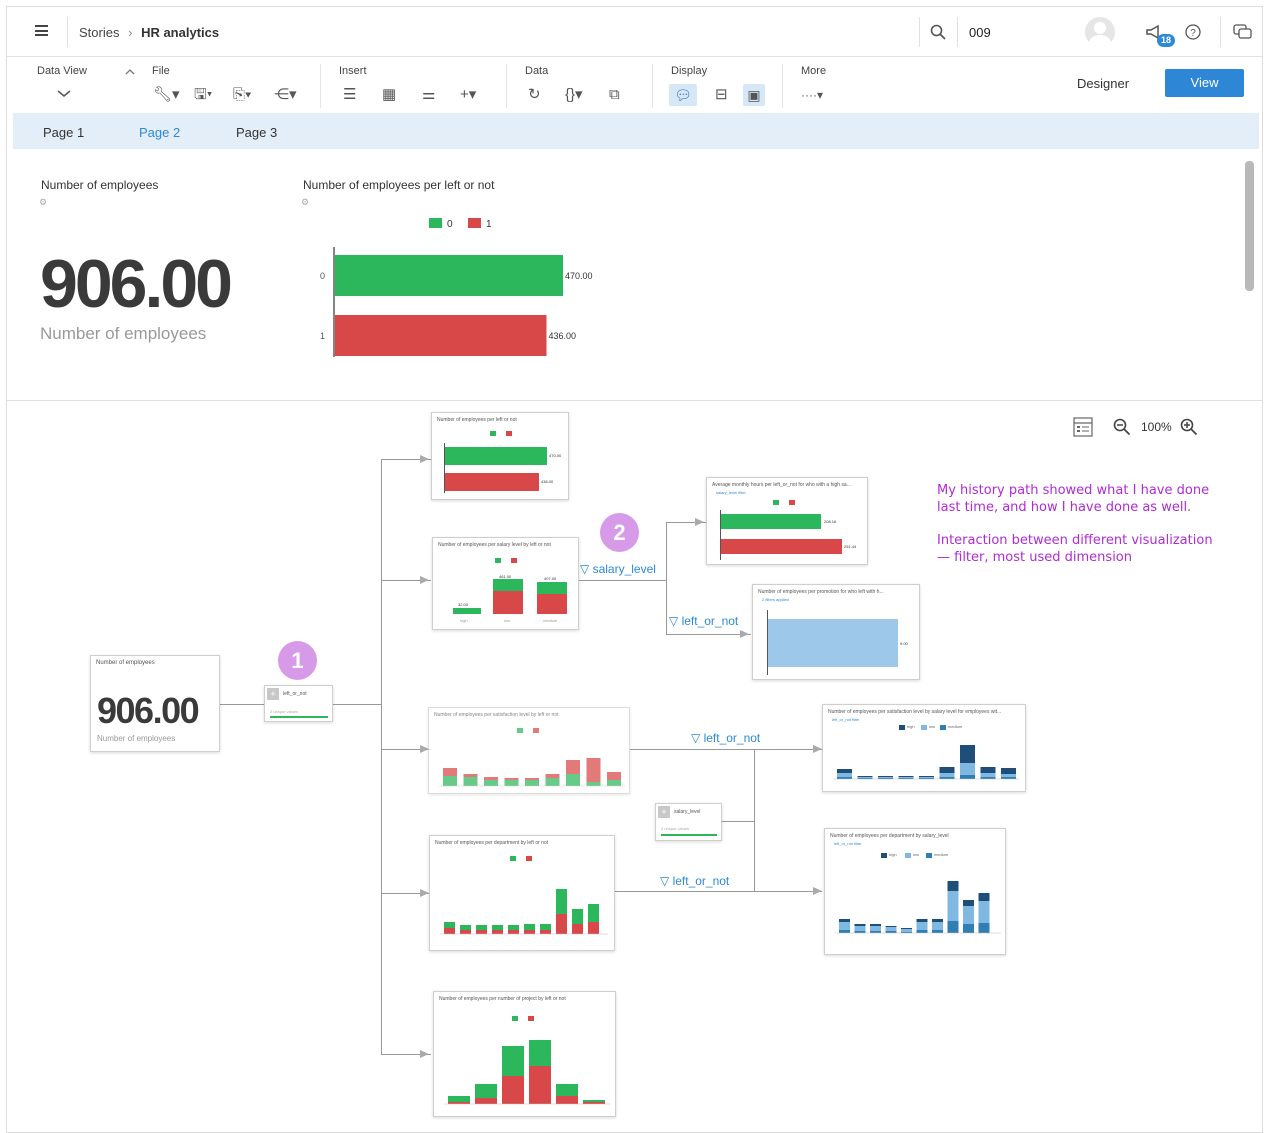 This screenshot has width=1264, height=1133. I want to click on search-input: 009, so click(980, 32).